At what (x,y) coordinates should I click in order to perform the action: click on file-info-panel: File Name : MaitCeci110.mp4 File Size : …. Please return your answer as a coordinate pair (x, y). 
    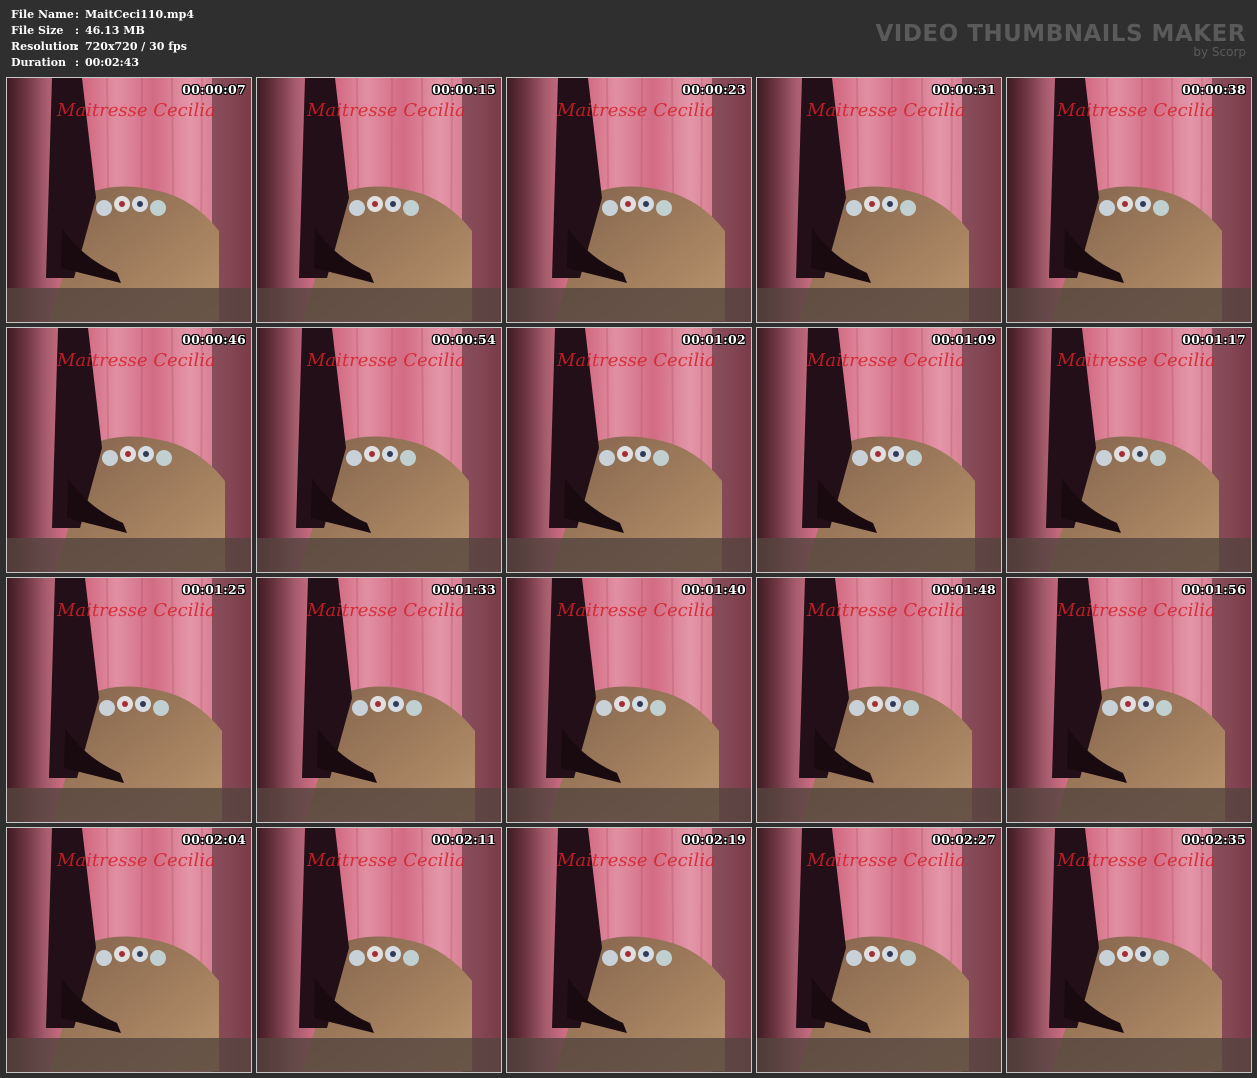
    Looking at the image, I should click on (102, 39).